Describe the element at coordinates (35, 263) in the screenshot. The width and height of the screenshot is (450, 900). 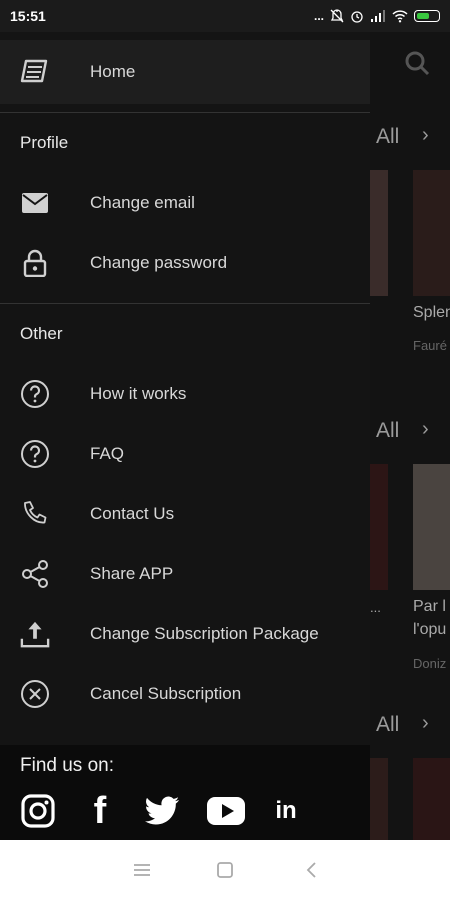
I see `lock-icon` at that location.